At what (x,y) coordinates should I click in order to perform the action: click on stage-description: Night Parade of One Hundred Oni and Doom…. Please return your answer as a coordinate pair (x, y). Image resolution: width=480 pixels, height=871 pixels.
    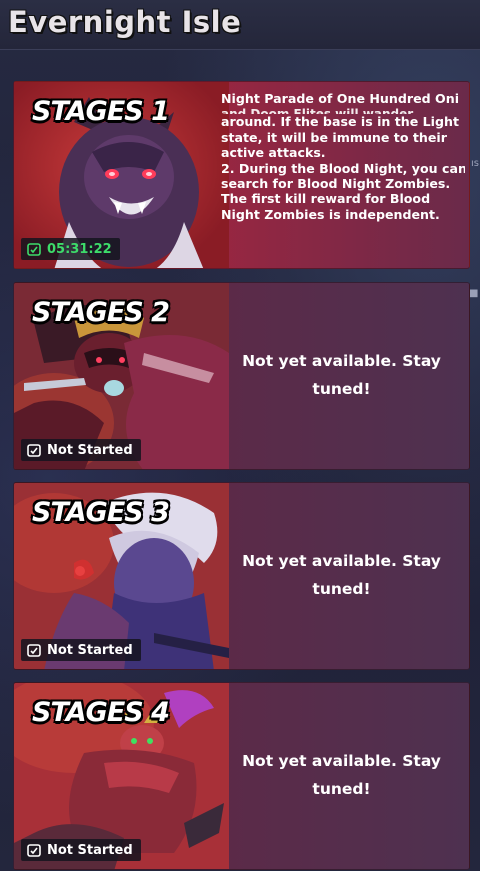
    Looking at the image, I should click on (343, 156).